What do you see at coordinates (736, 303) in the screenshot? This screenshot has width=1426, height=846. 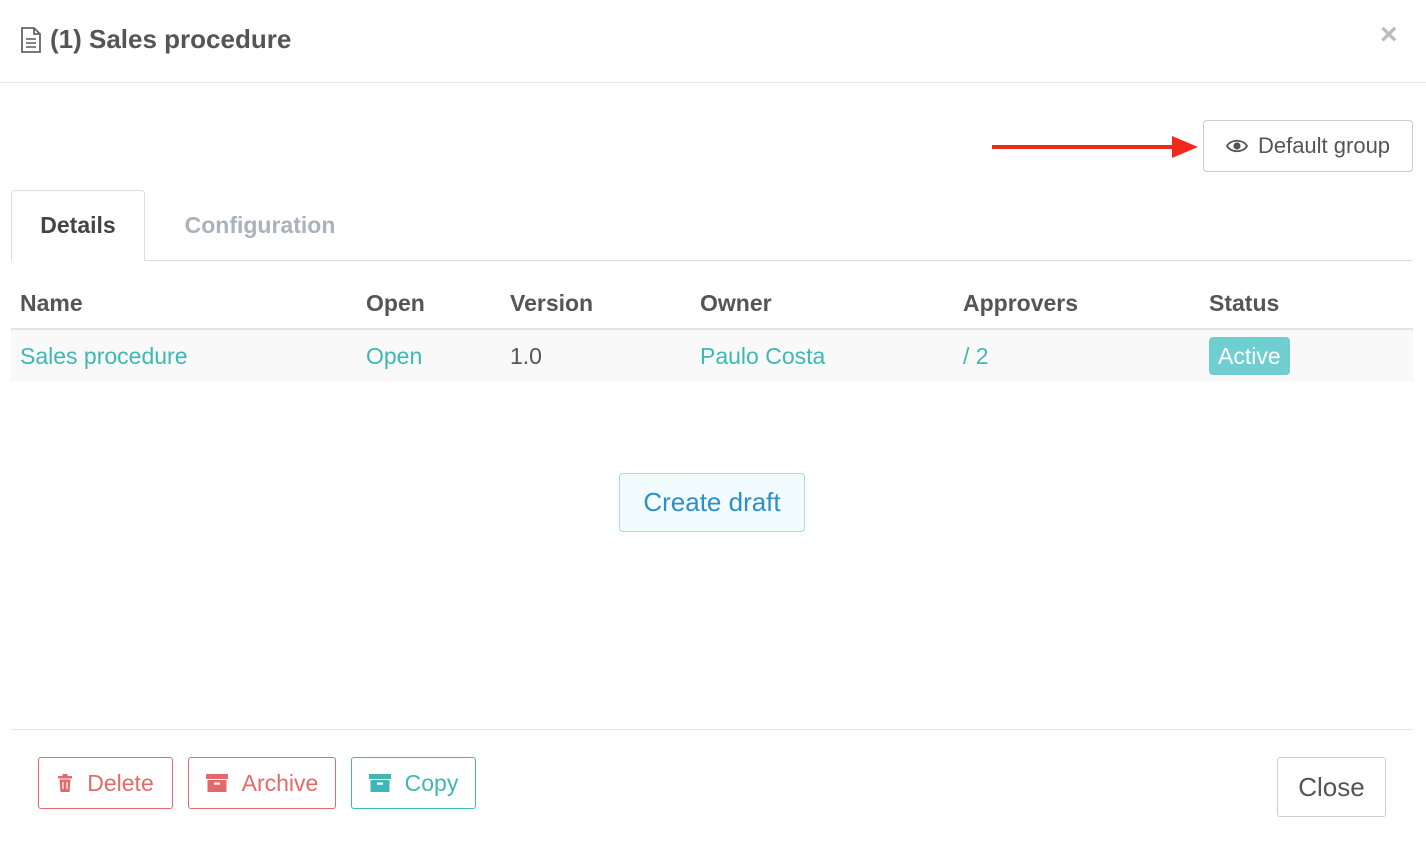 I see `column-header-owner: Owner` at bounding box center [736, 303].